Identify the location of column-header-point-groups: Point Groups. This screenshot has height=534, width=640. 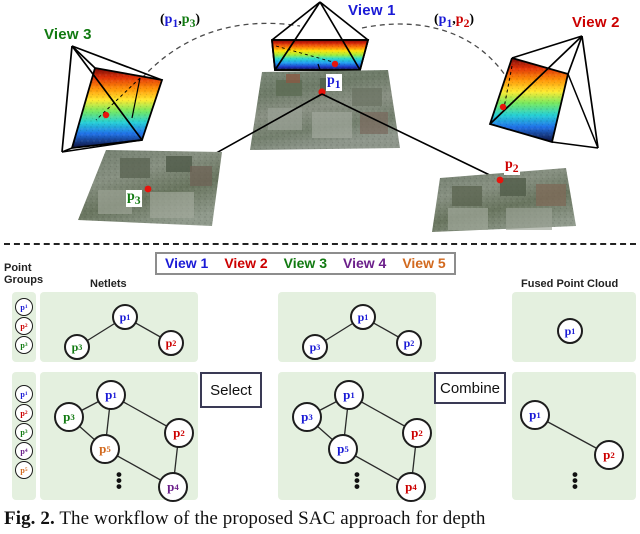
(24, 274).